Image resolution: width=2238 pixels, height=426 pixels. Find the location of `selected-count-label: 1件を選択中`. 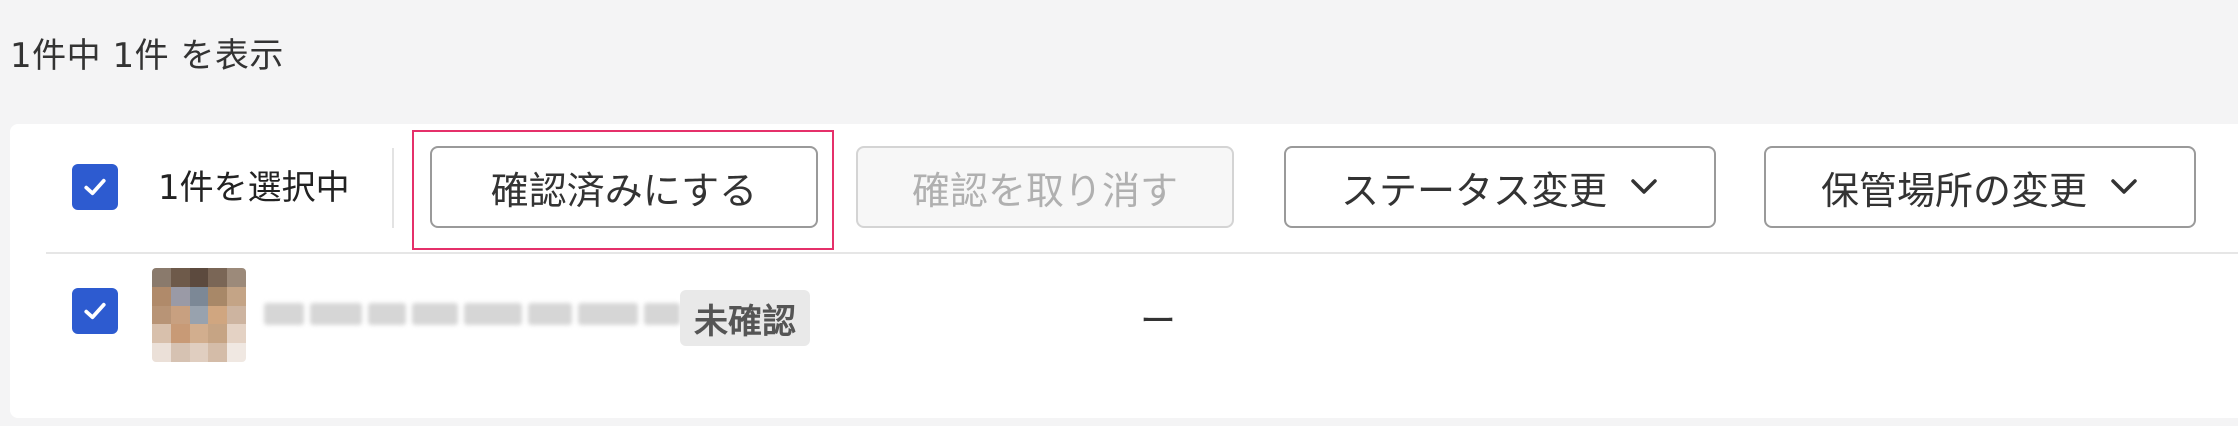

selected-count-label: 1件を選択中 is located at coordinates (254, 188).